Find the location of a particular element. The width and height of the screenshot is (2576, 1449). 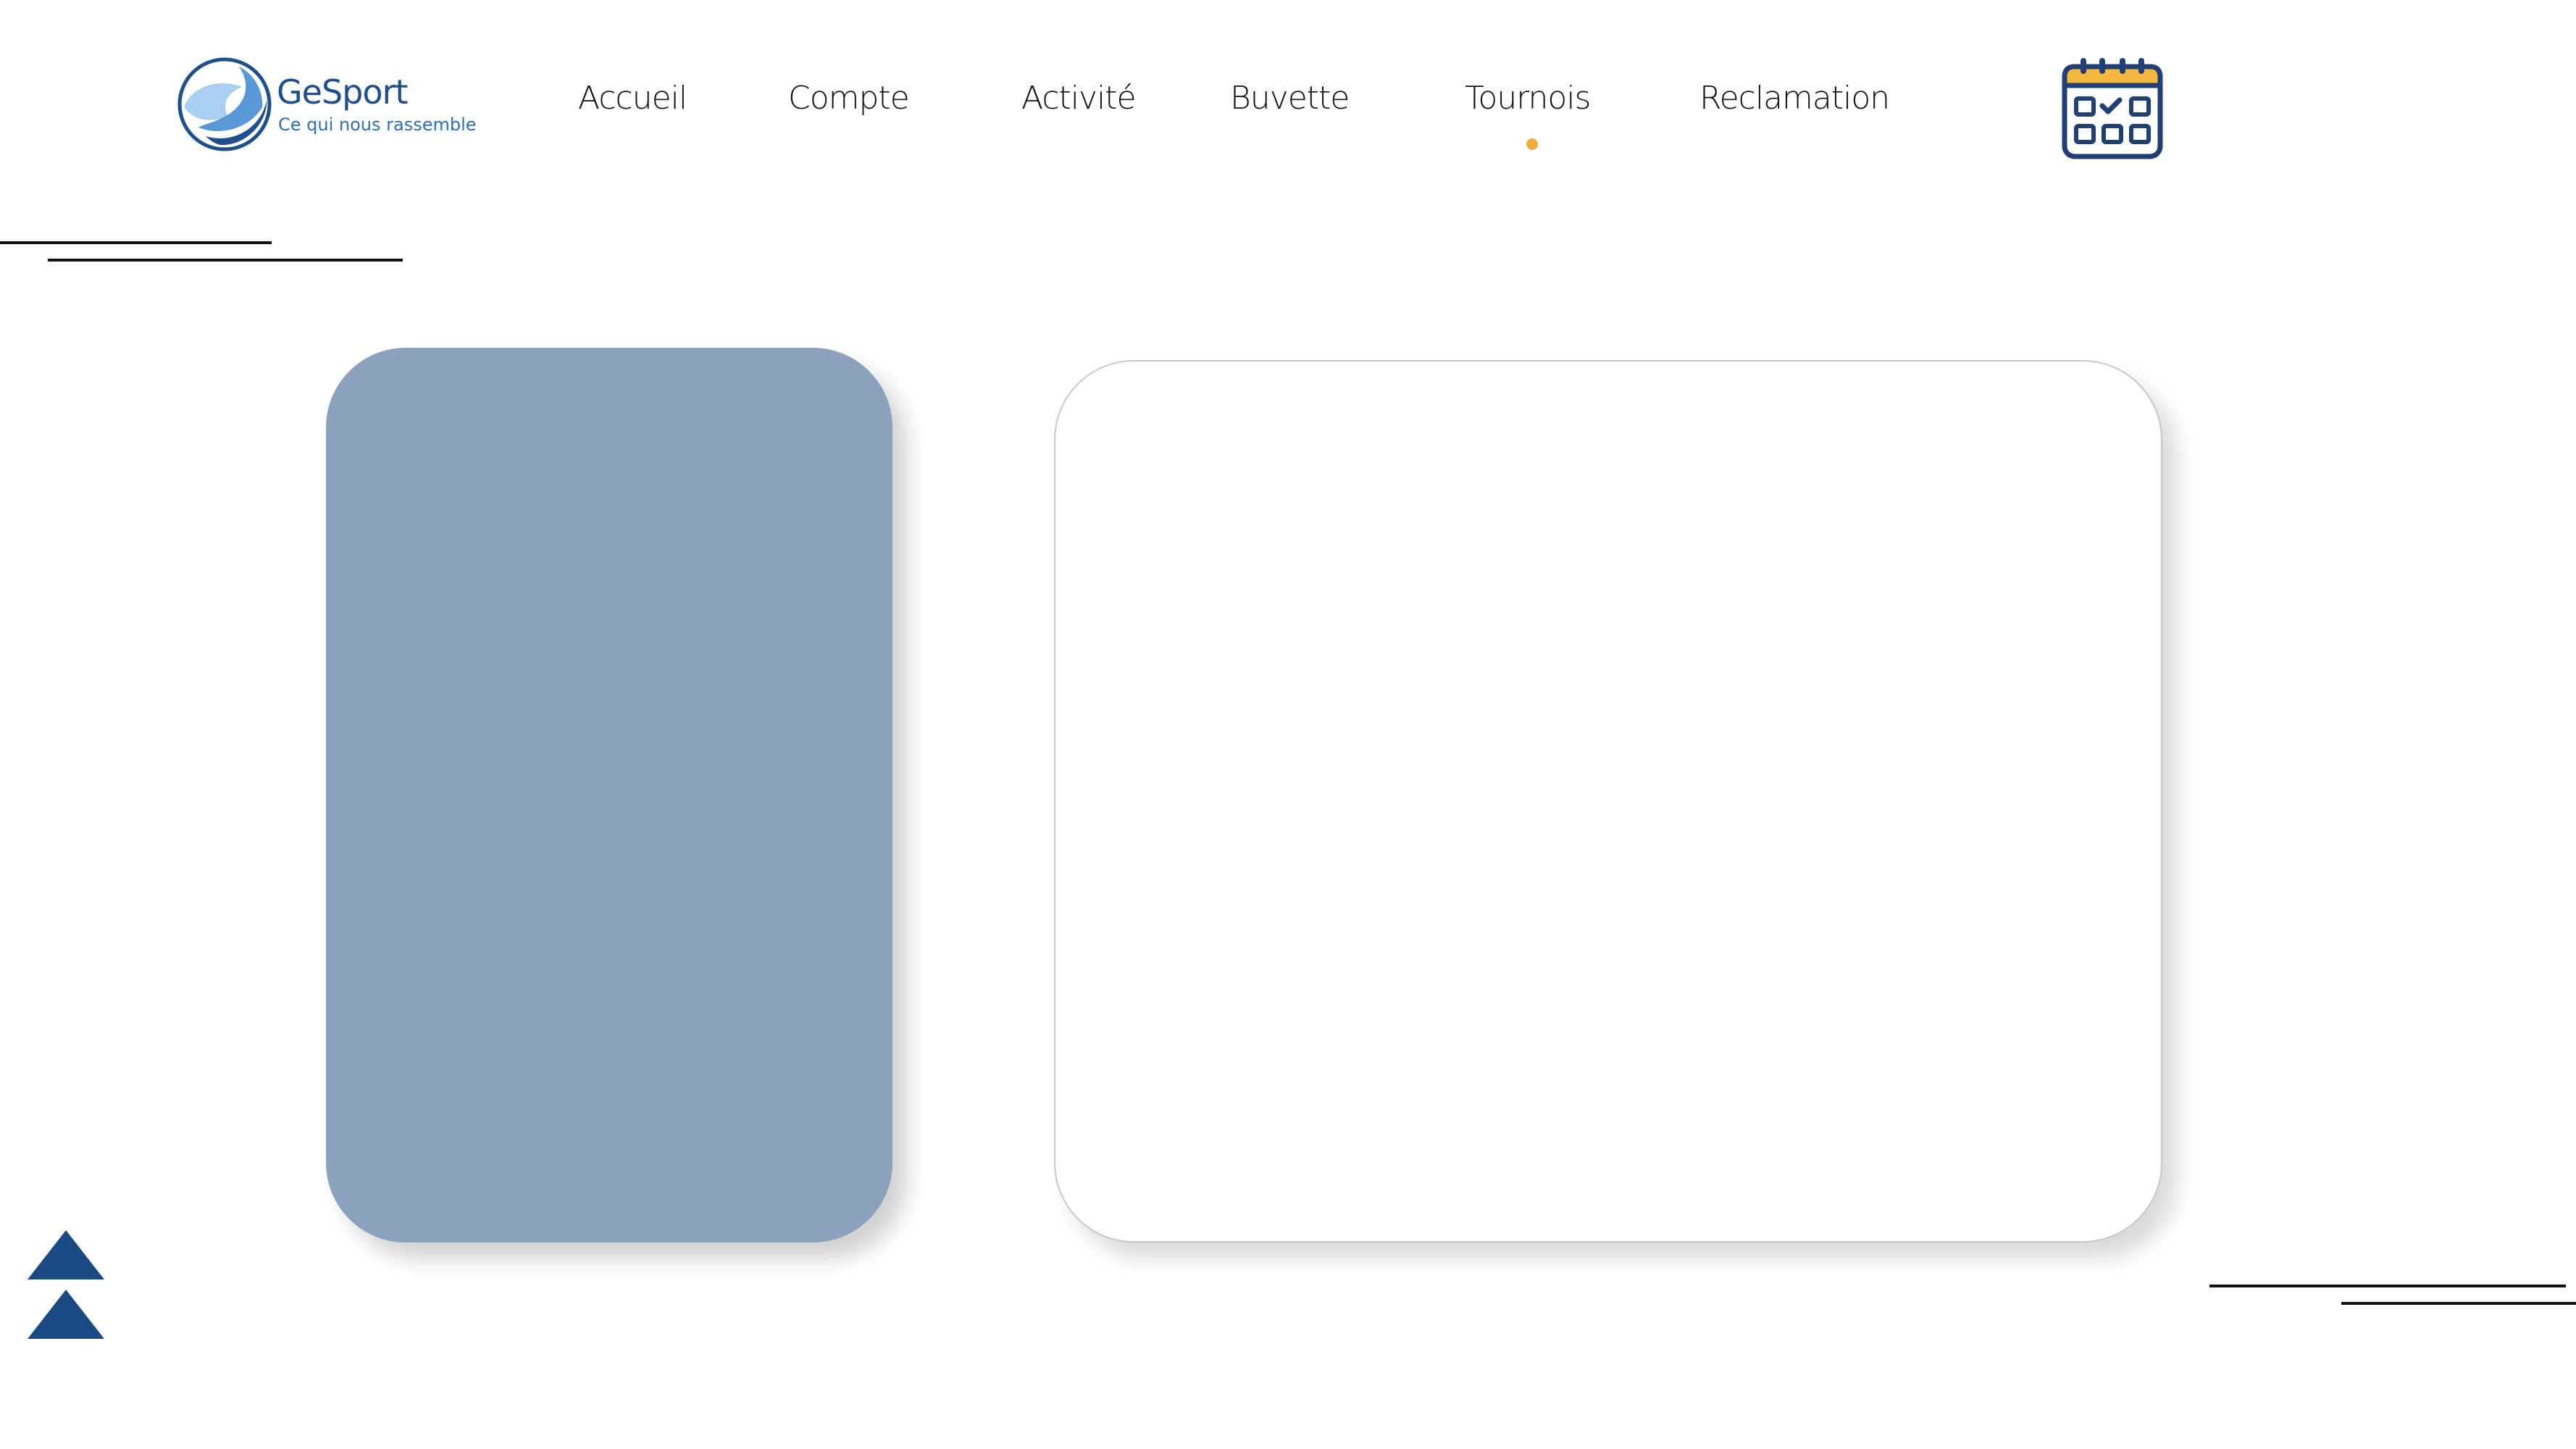

wave-circle-logo-icon is located at coordinates (224, 104).